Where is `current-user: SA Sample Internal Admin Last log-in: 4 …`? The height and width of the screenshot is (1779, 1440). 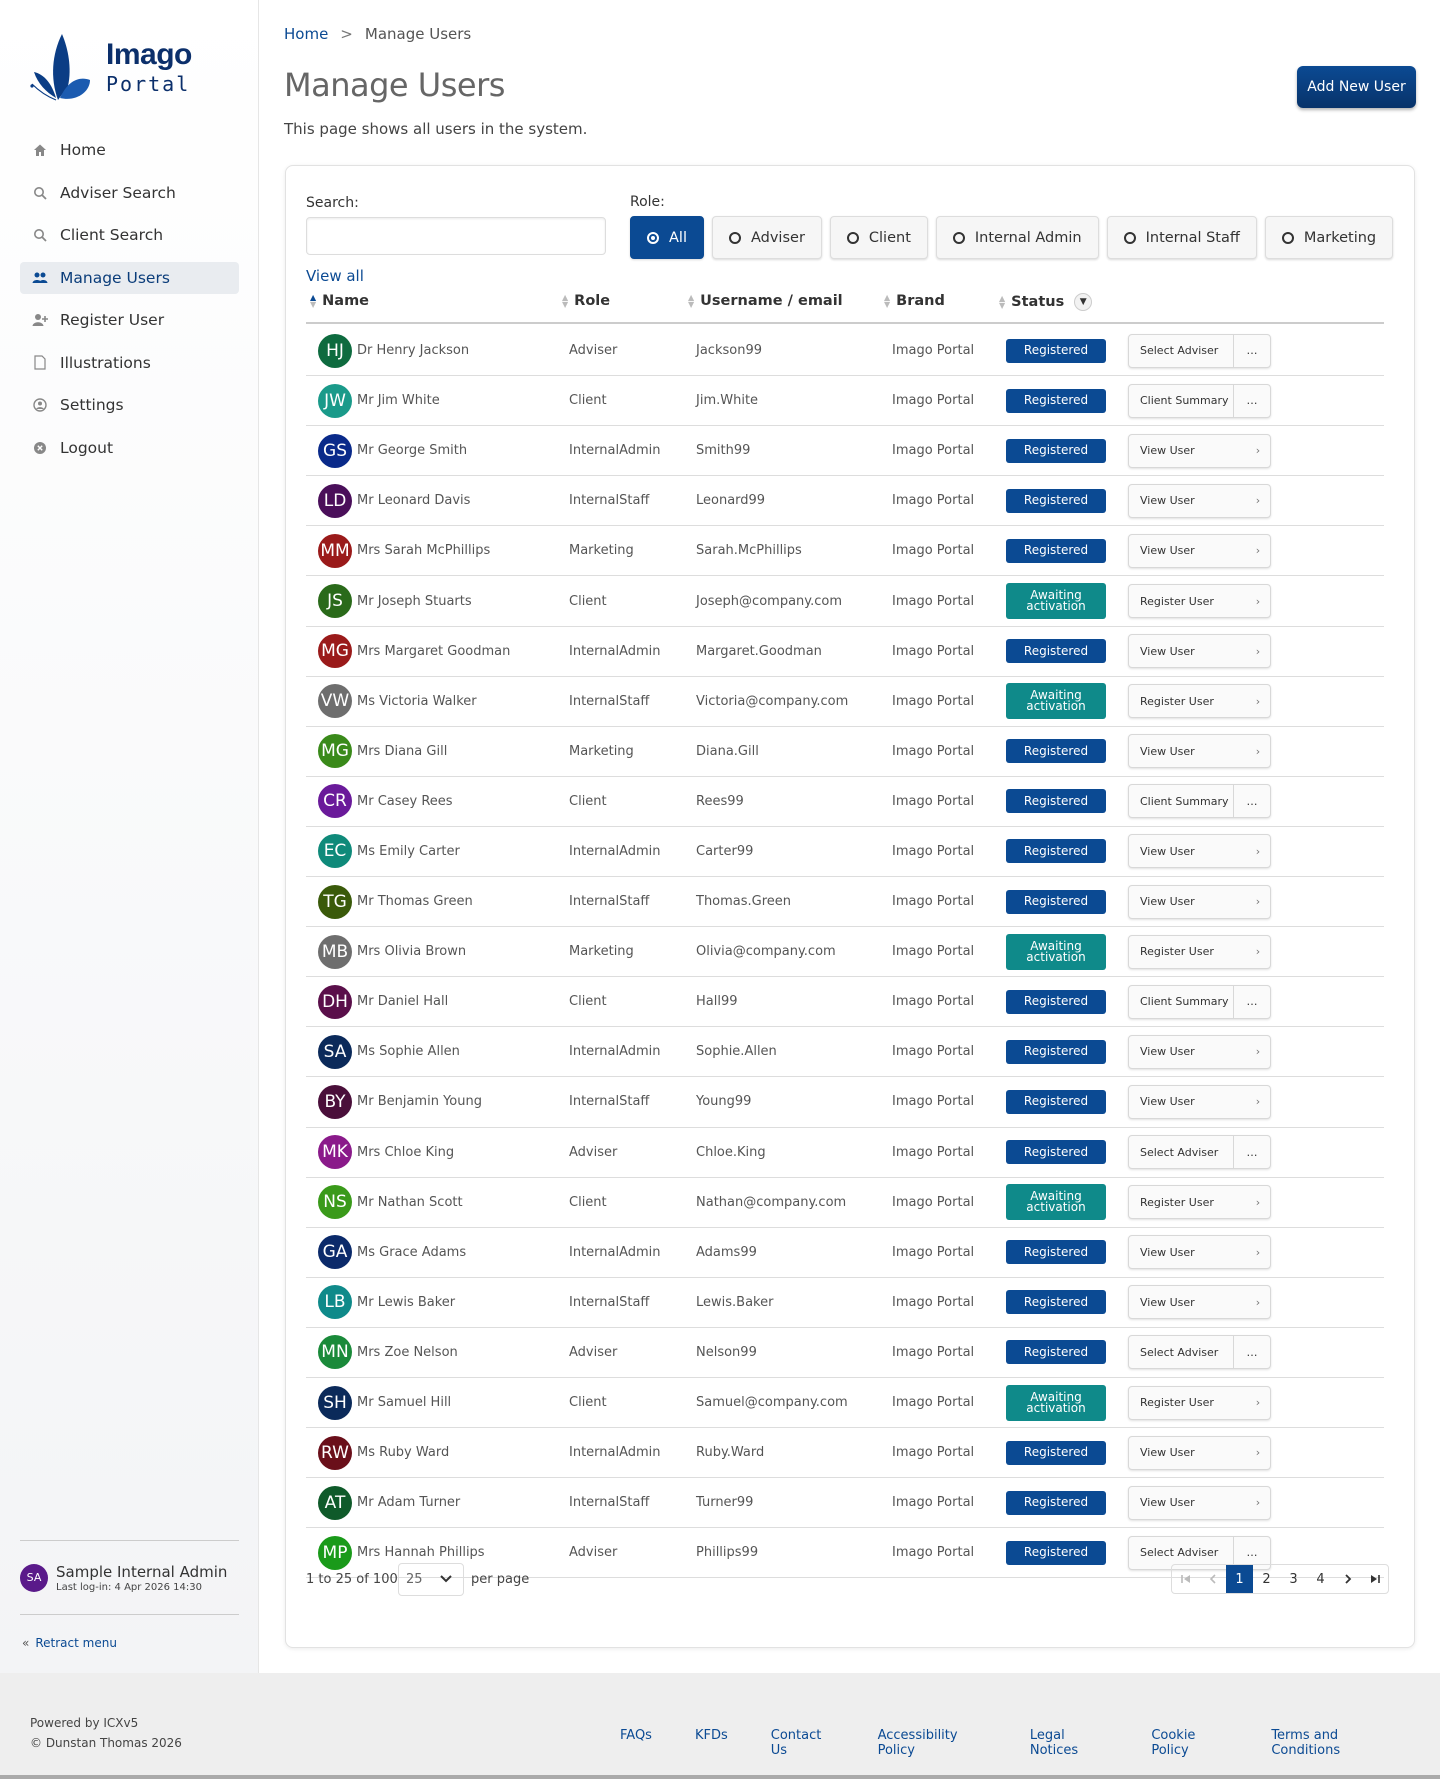 current-user: SA Sample Internal Admin Last log-in: 4 … is located at coordinates (129, 1577).